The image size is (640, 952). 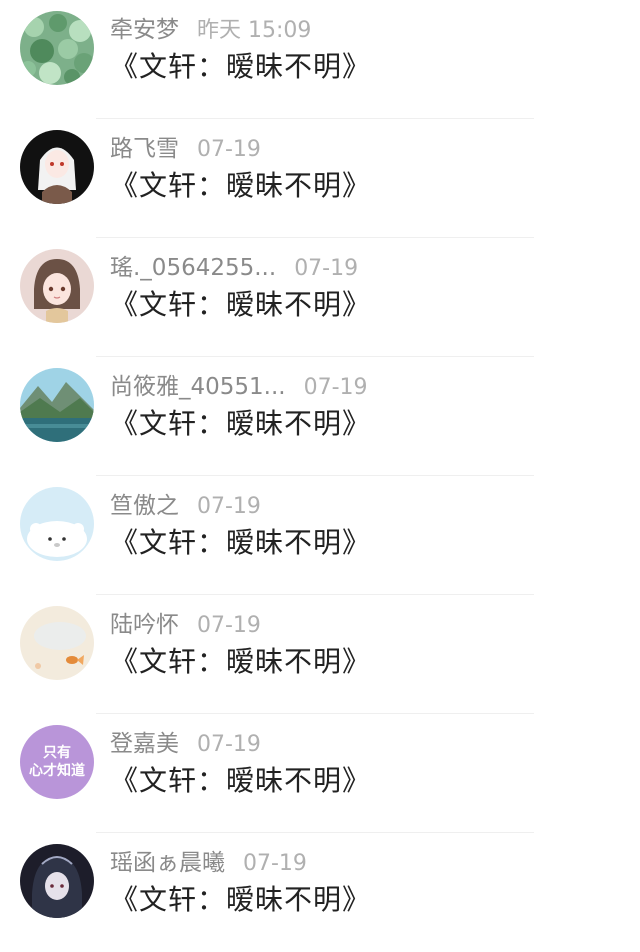 What do you see at coordinates (208, 863) in the screenshot?
I see `contact-name: 瑶函ぁ晨曦 07-19` at bounding box center [208, 863].